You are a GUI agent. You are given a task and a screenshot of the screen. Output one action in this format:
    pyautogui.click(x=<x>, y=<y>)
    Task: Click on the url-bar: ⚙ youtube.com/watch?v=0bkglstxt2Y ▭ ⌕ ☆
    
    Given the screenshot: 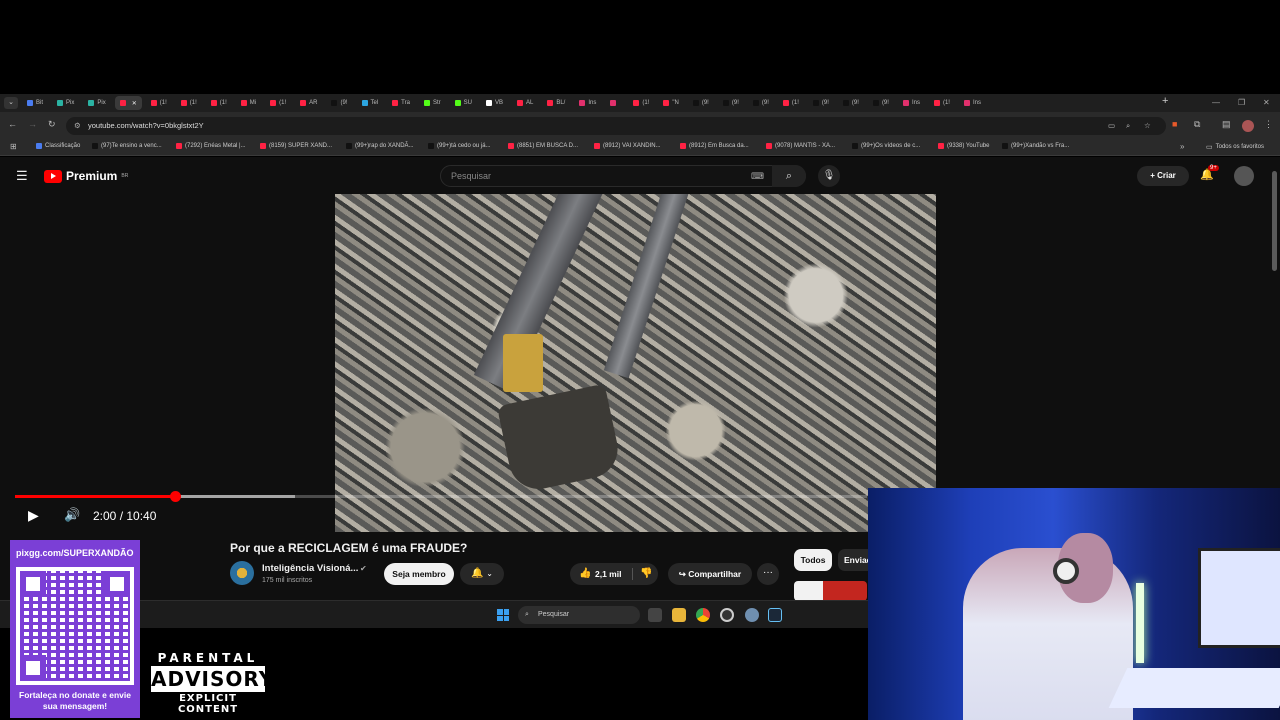 What is the action you would take?
    pyautogui.click(x=616, y=126)
    